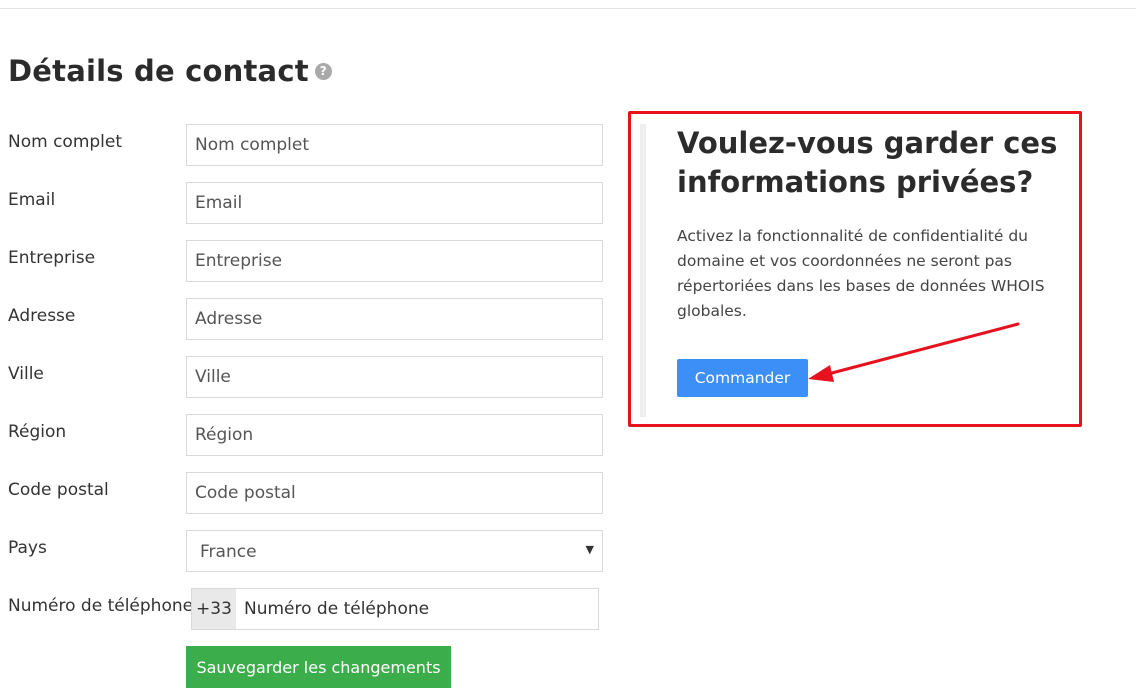  What do you see at coordinates (228, 552) in the screenshot?
I see `country-select-value: France` at bounding box center [228, 552].